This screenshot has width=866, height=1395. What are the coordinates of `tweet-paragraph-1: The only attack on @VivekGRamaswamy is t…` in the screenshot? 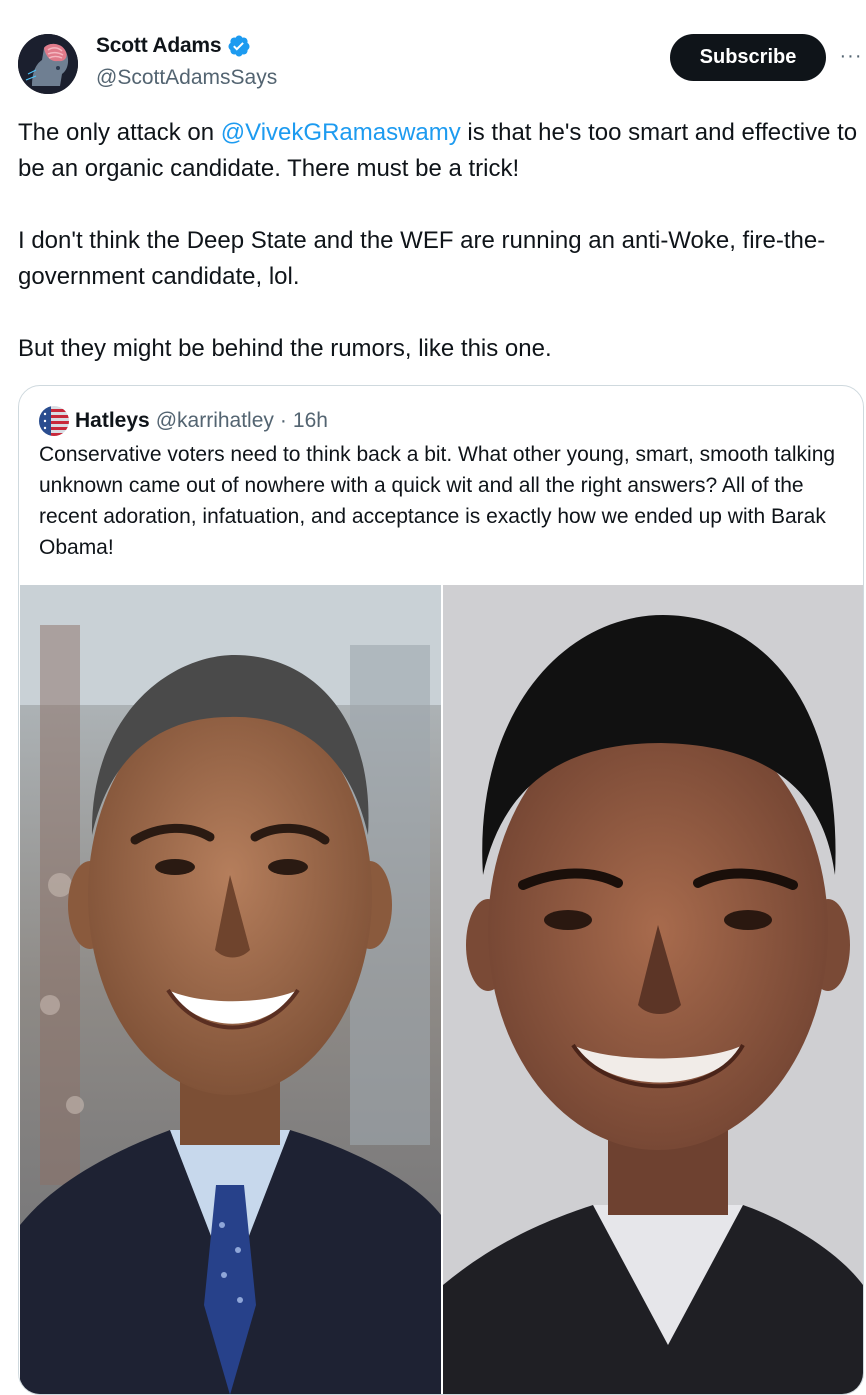 It's located at (438, 151).